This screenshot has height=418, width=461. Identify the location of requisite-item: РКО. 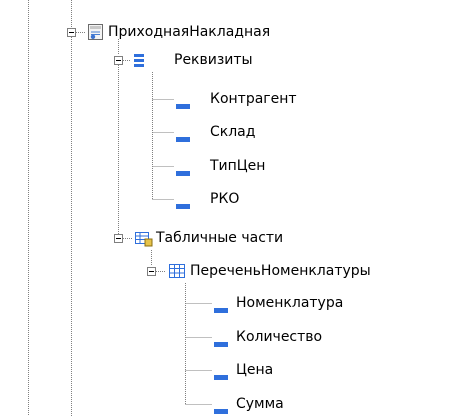
(224, 199).